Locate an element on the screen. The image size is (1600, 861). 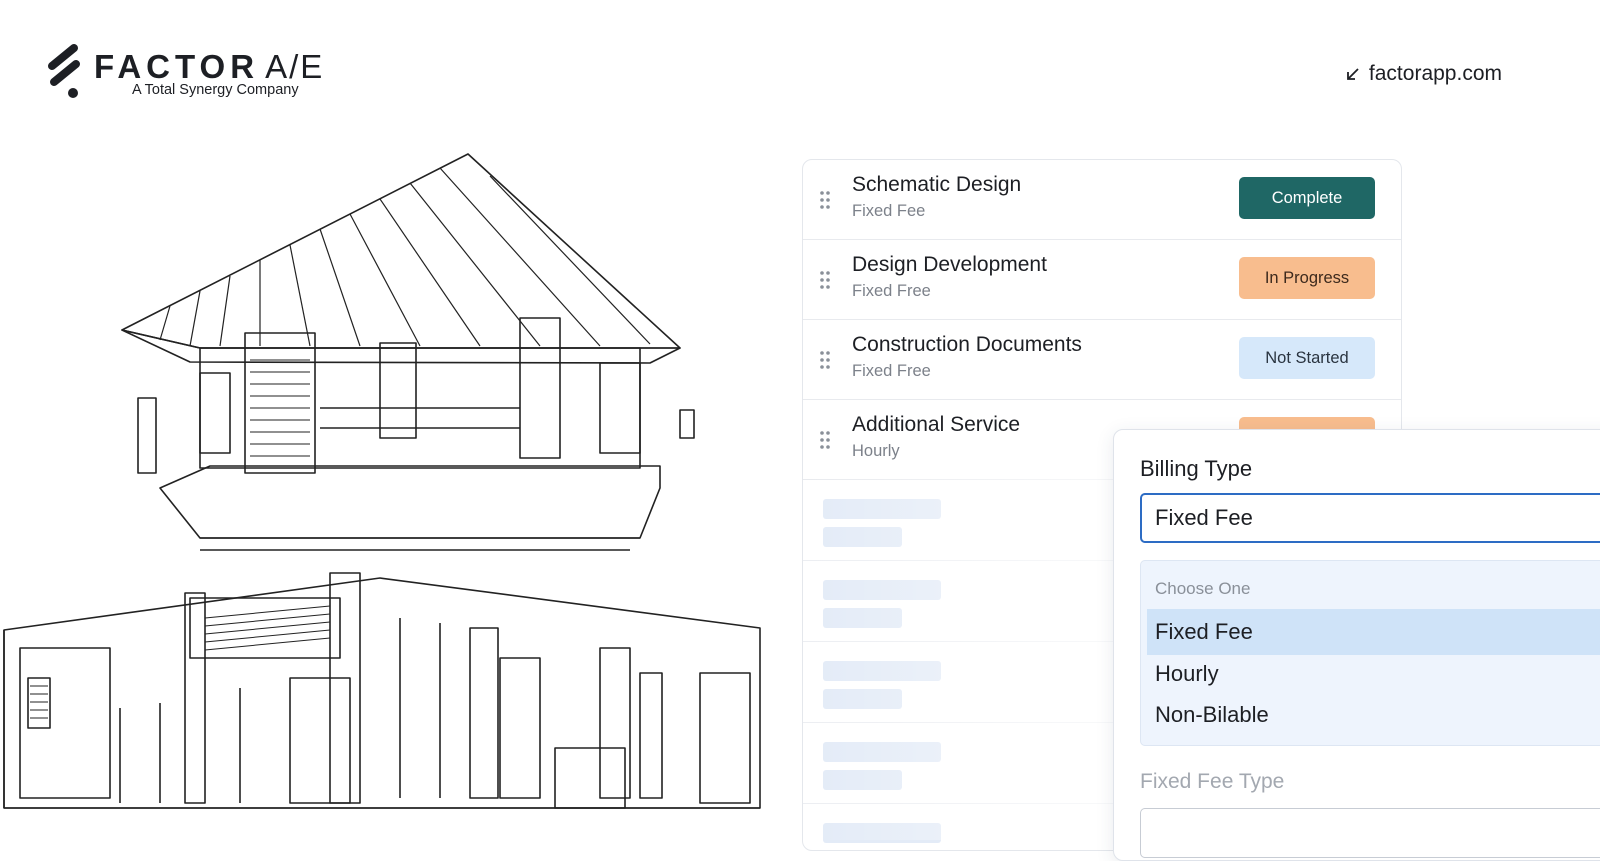
brand-tagline: A Total Synergy Company is located at coordinates (215, 90).